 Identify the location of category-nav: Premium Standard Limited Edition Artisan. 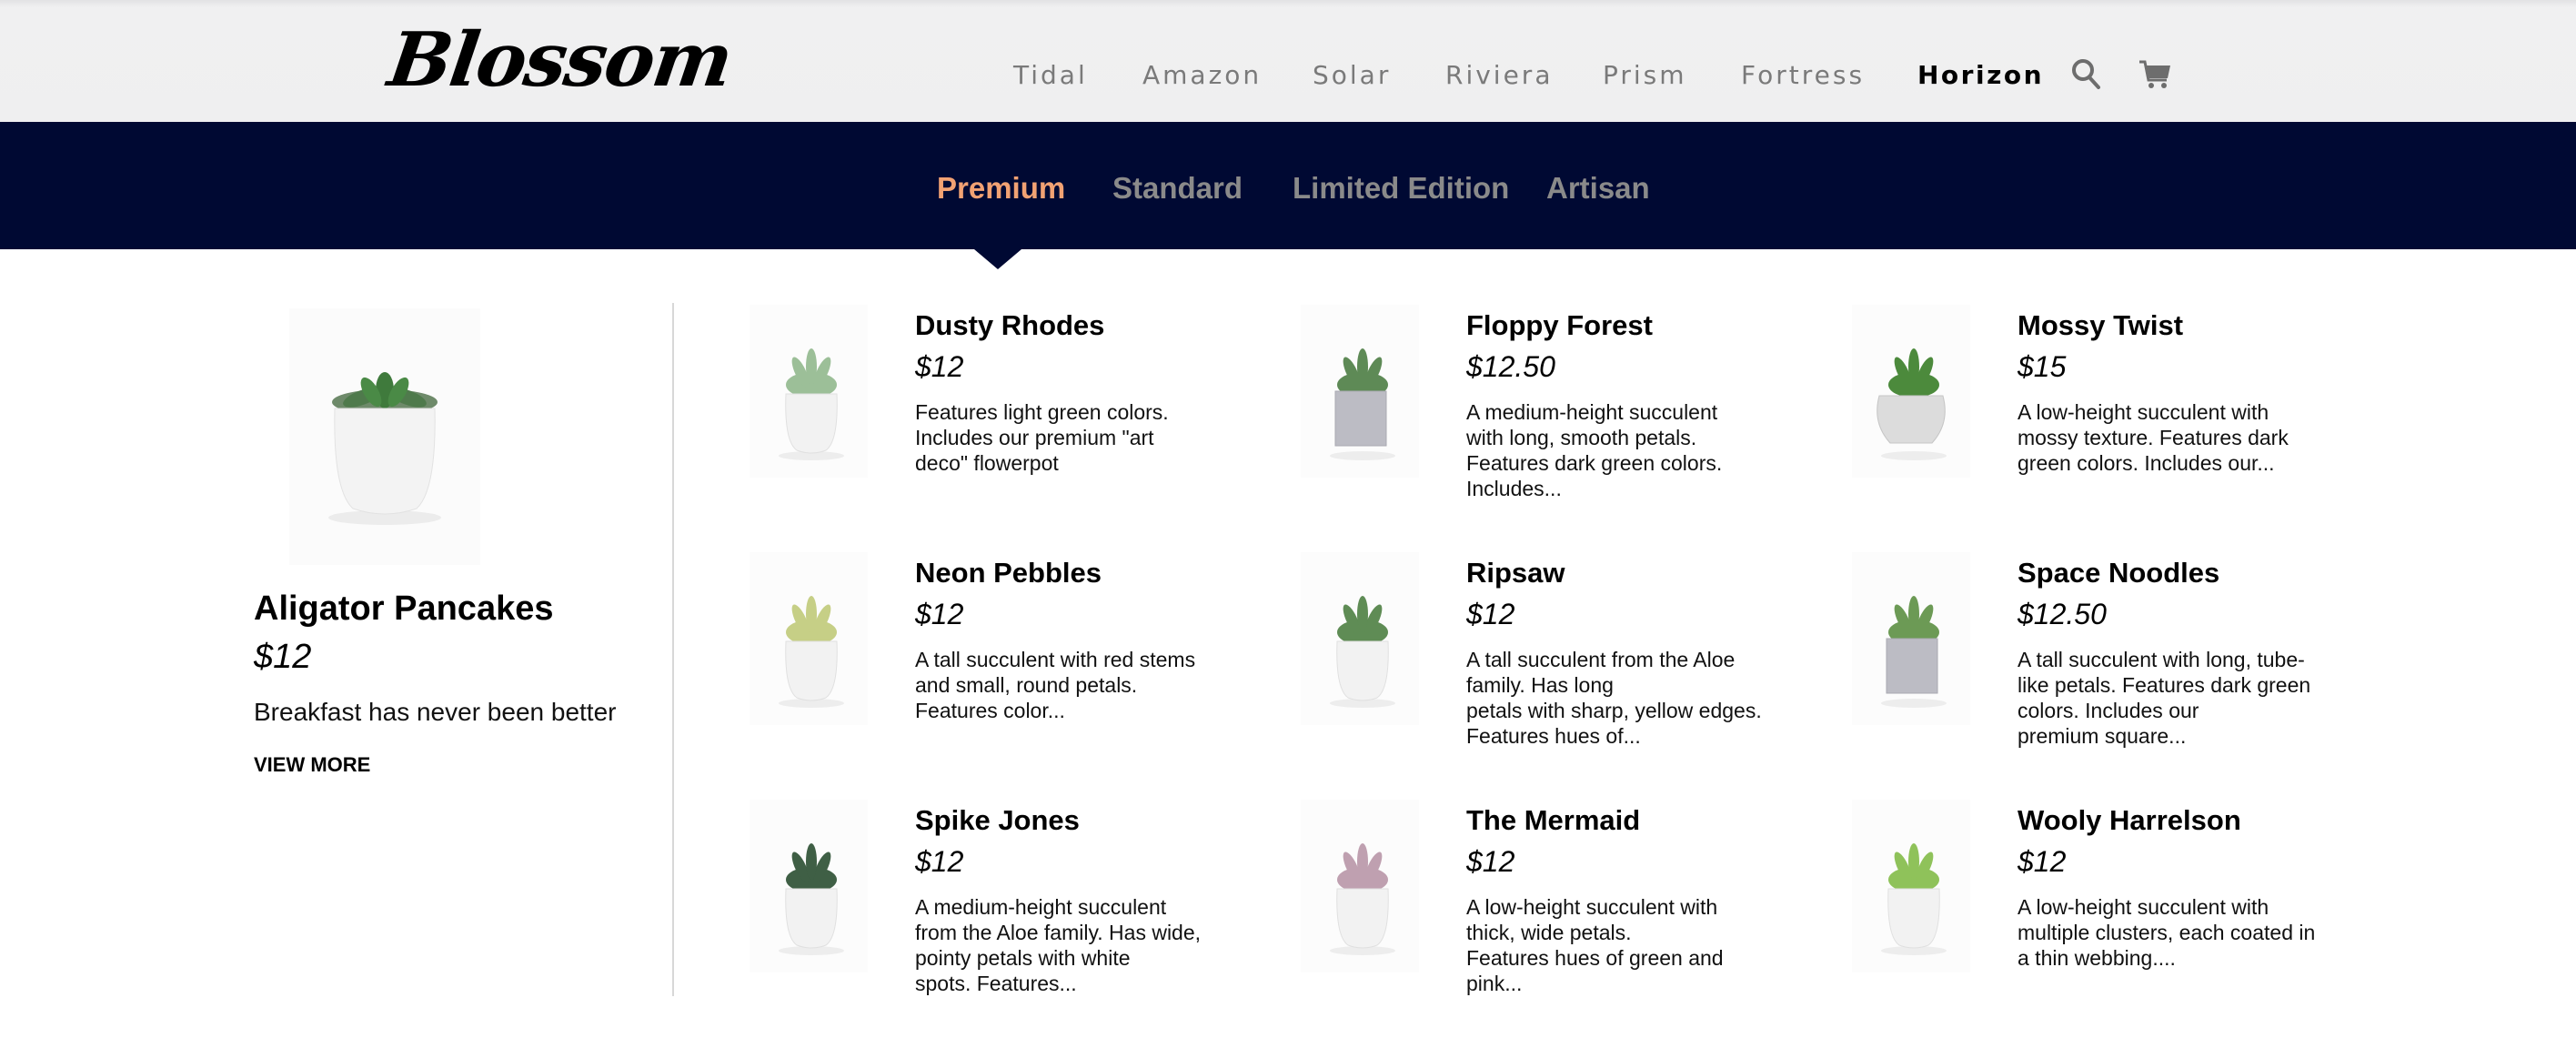
(1288, 185).